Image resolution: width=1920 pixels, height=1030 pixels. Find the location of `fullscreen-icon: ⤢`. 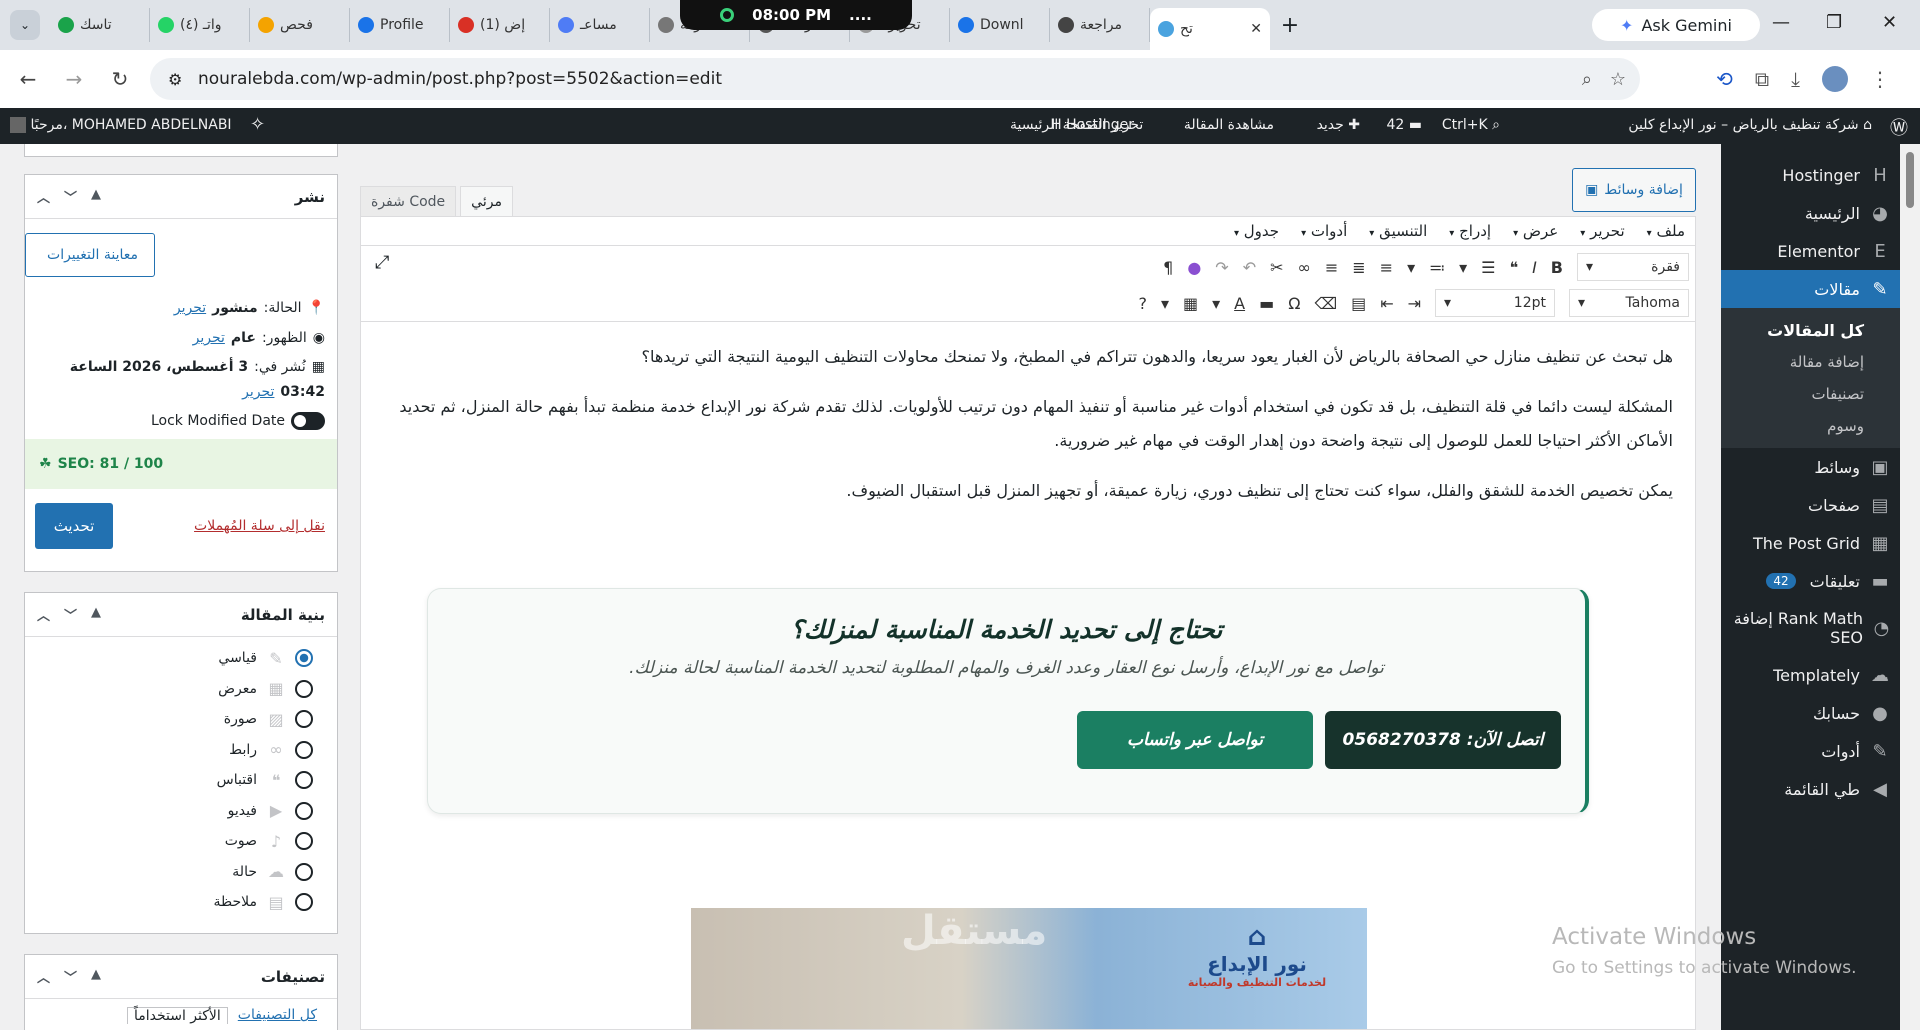

fullscreen-icon: ⤢ is located at coordinates (382, 262).